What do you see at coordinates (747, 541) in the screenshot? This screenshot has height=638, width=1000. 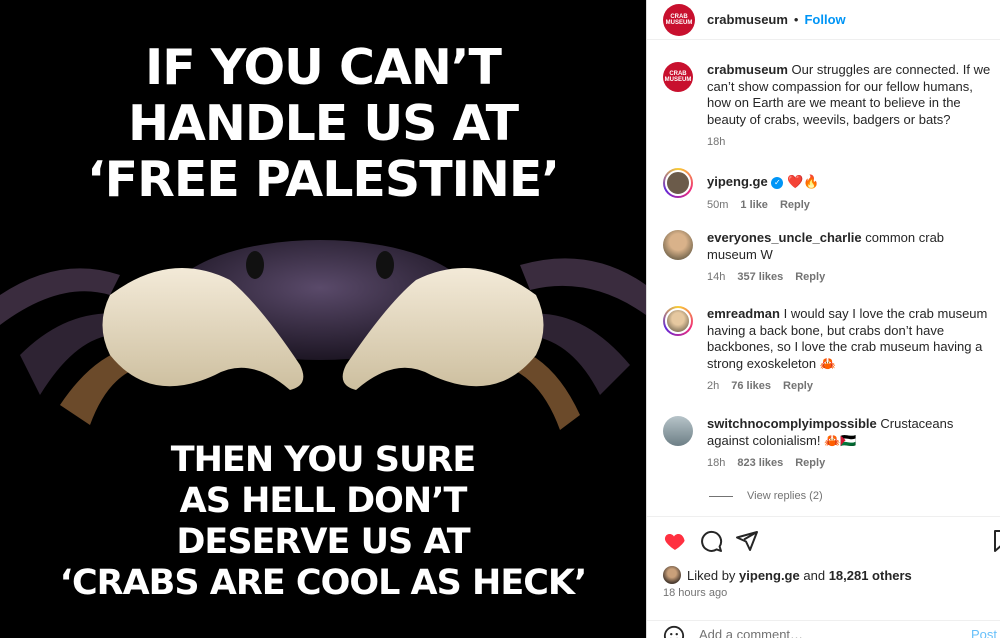 I see `share-icon` at bounding box center [747, 541].